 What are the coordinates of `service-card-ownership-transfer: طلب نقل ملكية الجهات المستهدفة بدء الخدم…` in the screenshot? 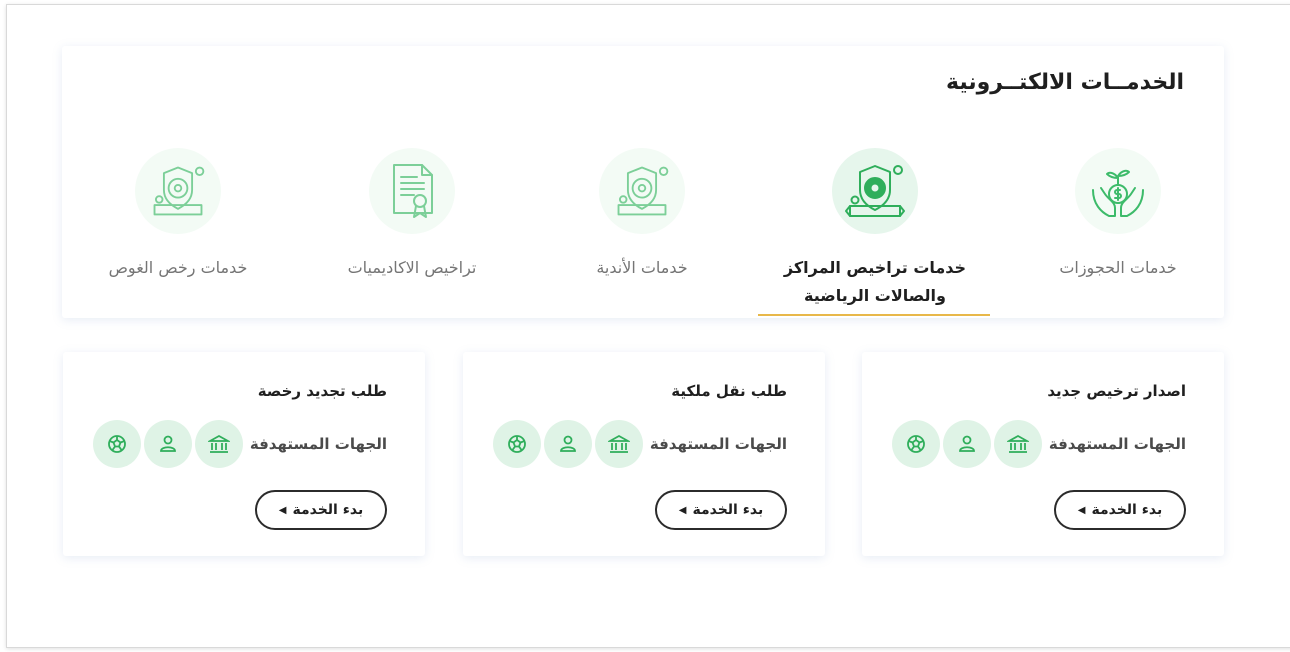 It's located at (644, 454).